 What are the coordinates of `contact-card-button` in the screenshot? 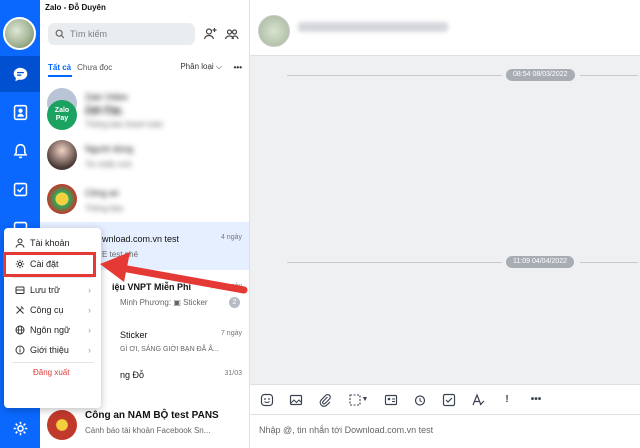 It's located at (391, 400).